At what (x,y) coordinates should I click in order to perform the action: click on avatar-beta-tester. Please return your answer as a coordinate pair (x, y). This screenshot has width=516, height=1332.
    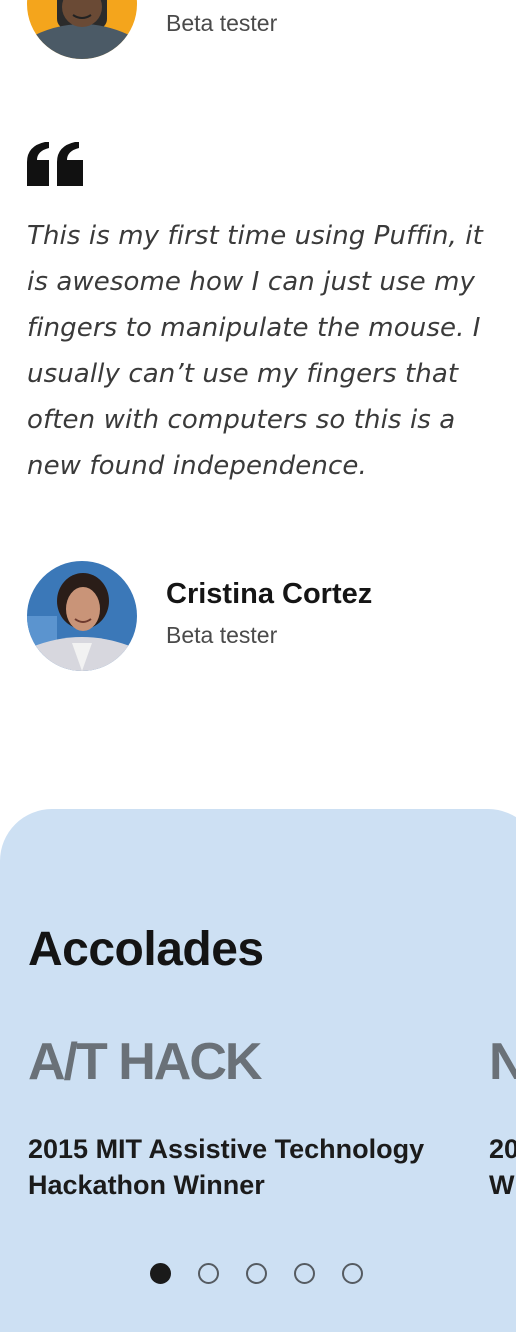
    Looking at the image, I should click on (82, 29).